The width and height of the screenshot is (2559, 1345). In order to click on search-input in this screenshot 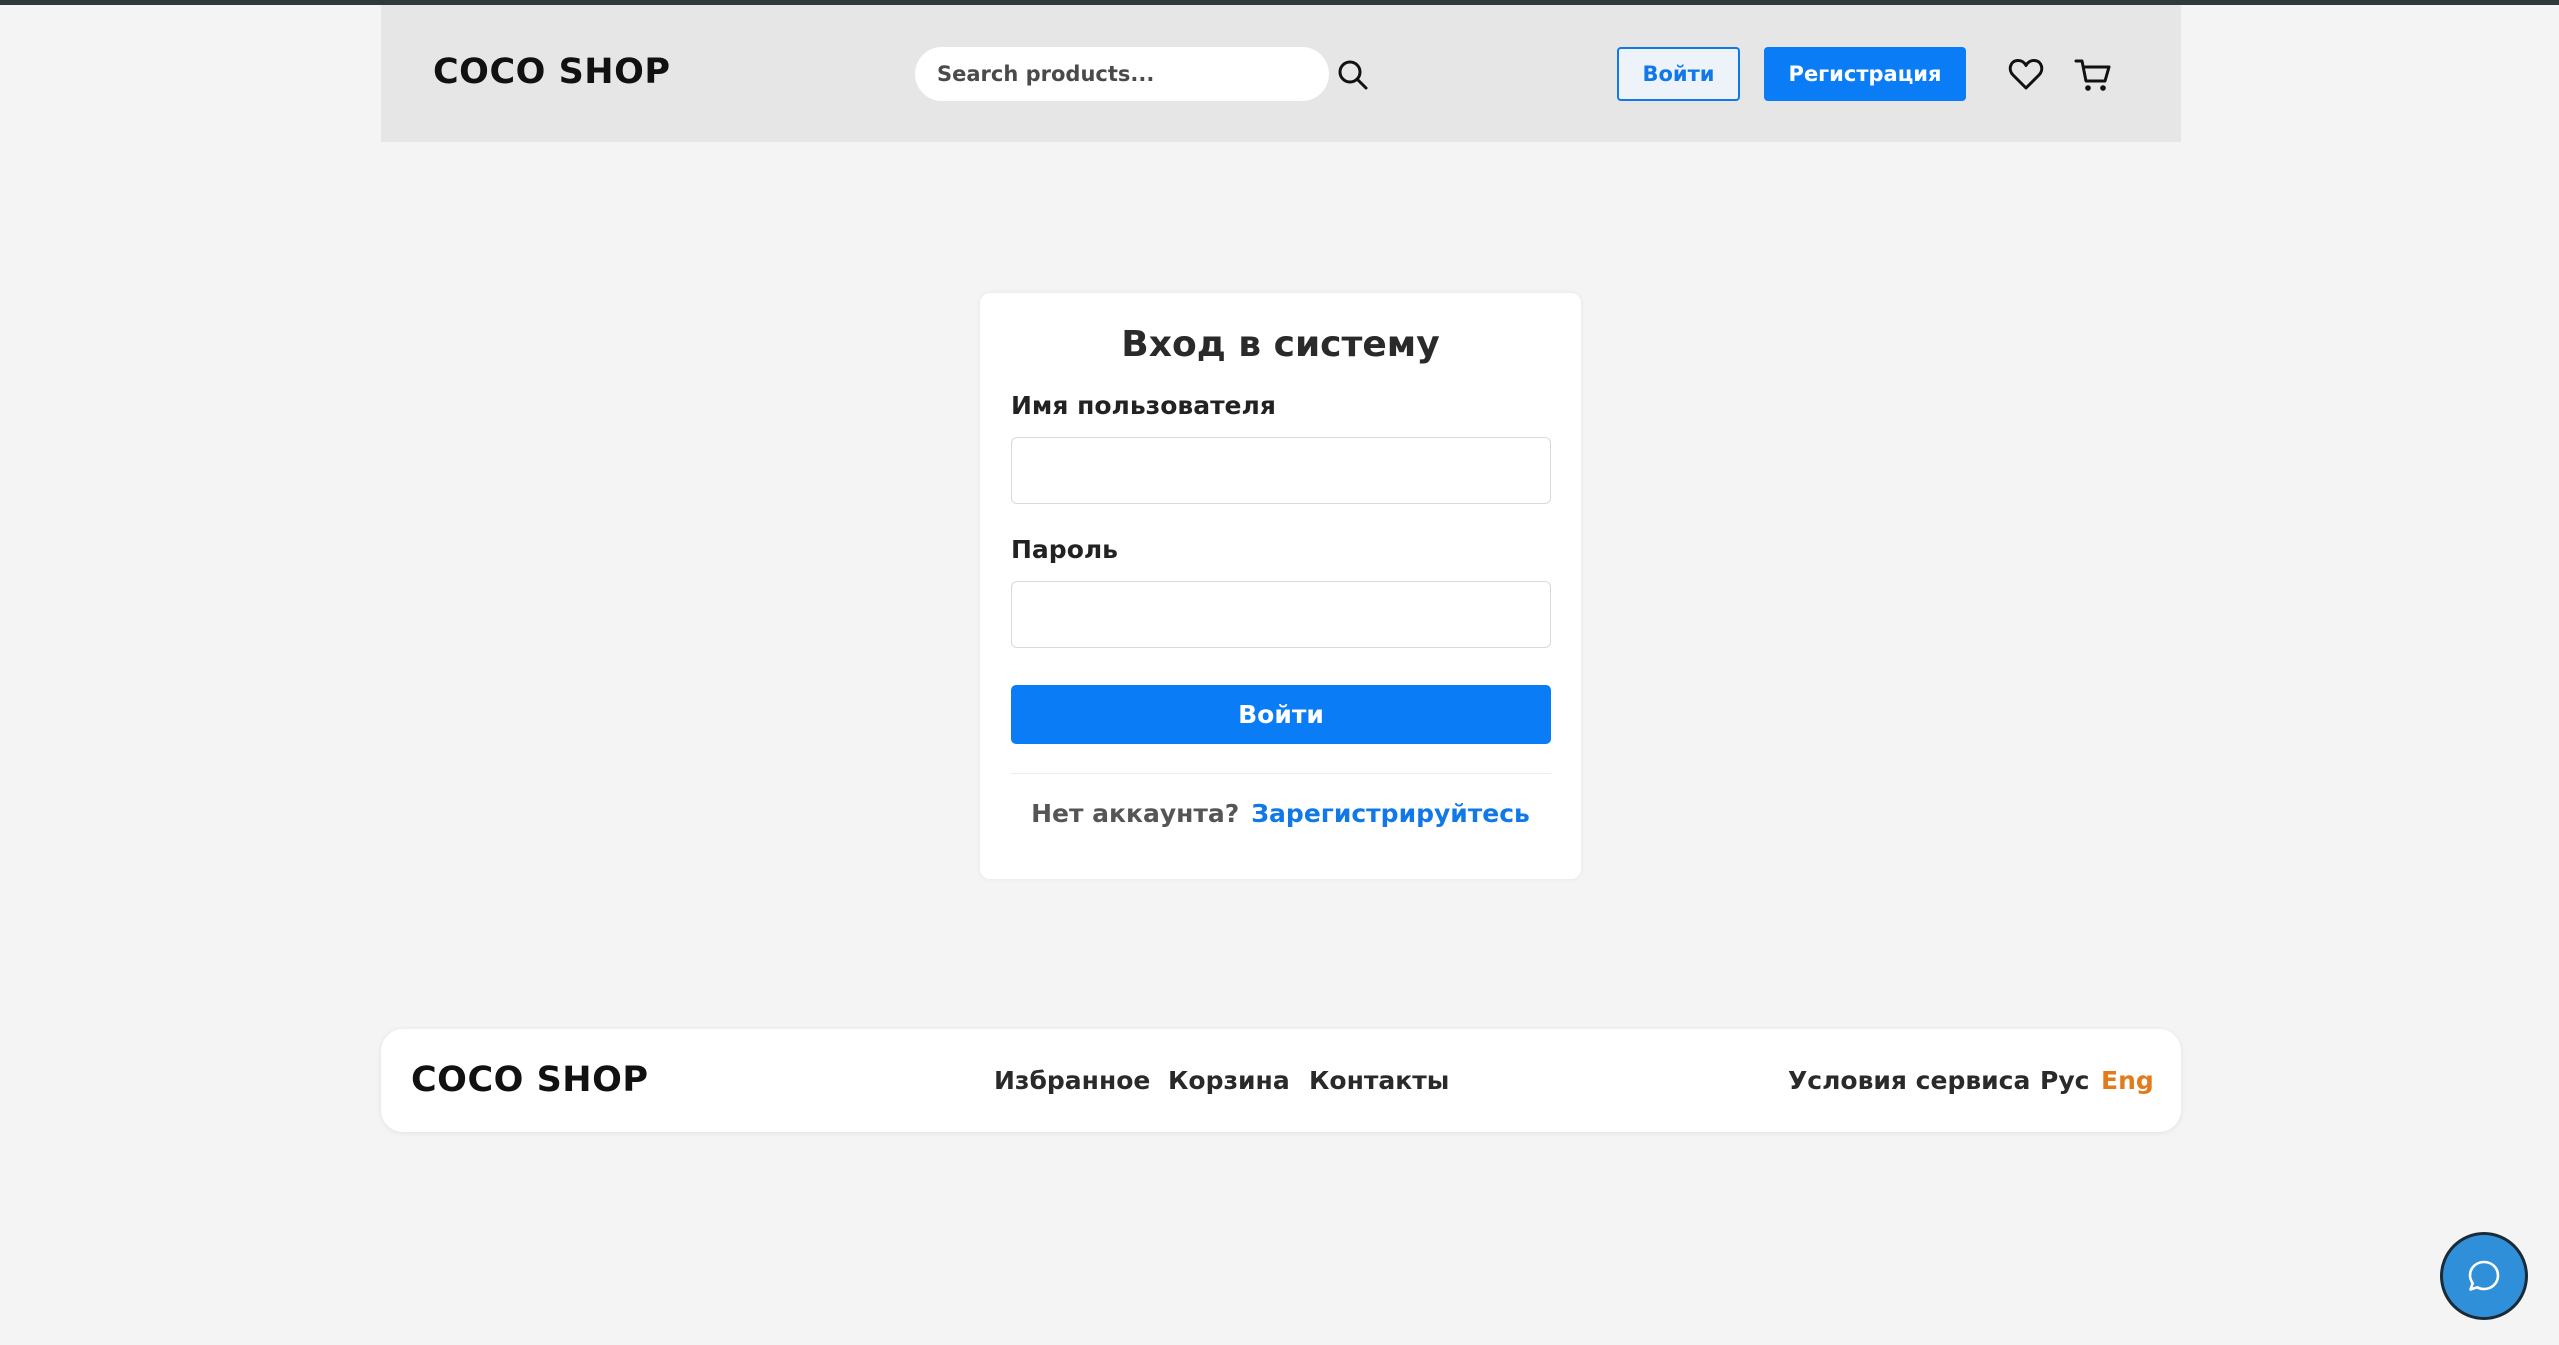, I will do `click(1122, 74)`.